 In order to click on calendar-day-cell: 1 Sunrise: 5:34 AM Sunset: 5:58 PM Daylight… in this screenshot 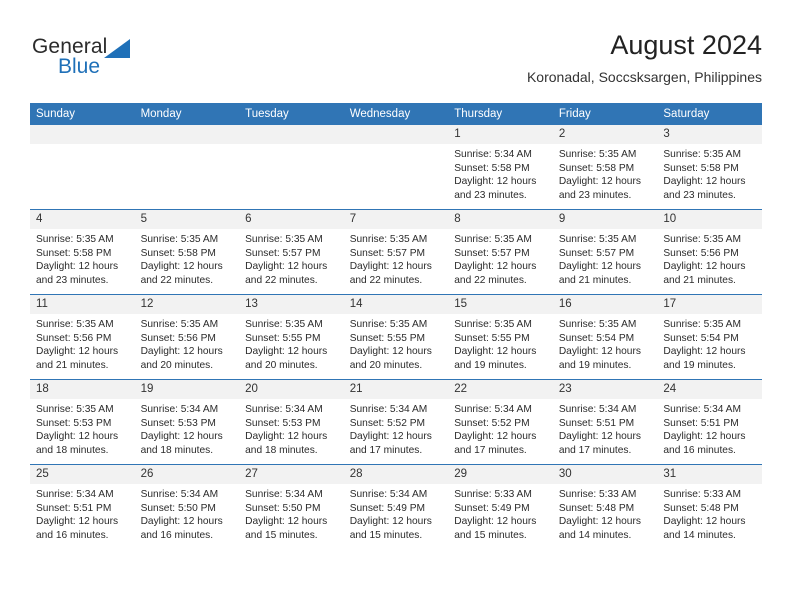, I will do `click(500, 167)`.